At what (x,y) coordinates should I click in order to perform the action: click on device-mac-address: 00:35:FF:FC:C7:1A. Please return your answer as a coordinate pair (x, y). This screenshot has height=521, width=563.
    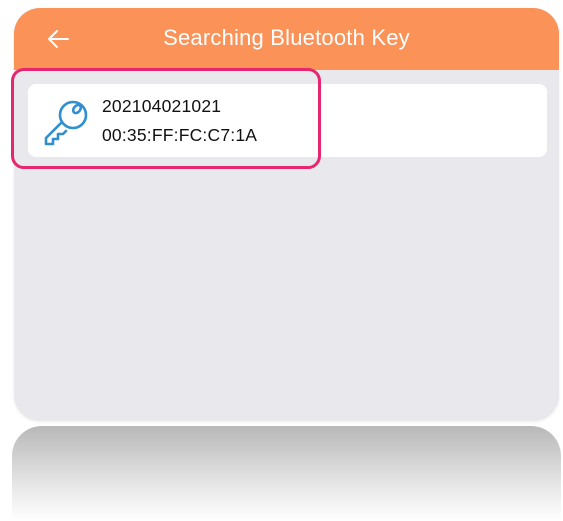
    Looking at the image, I should click on (180, 135).